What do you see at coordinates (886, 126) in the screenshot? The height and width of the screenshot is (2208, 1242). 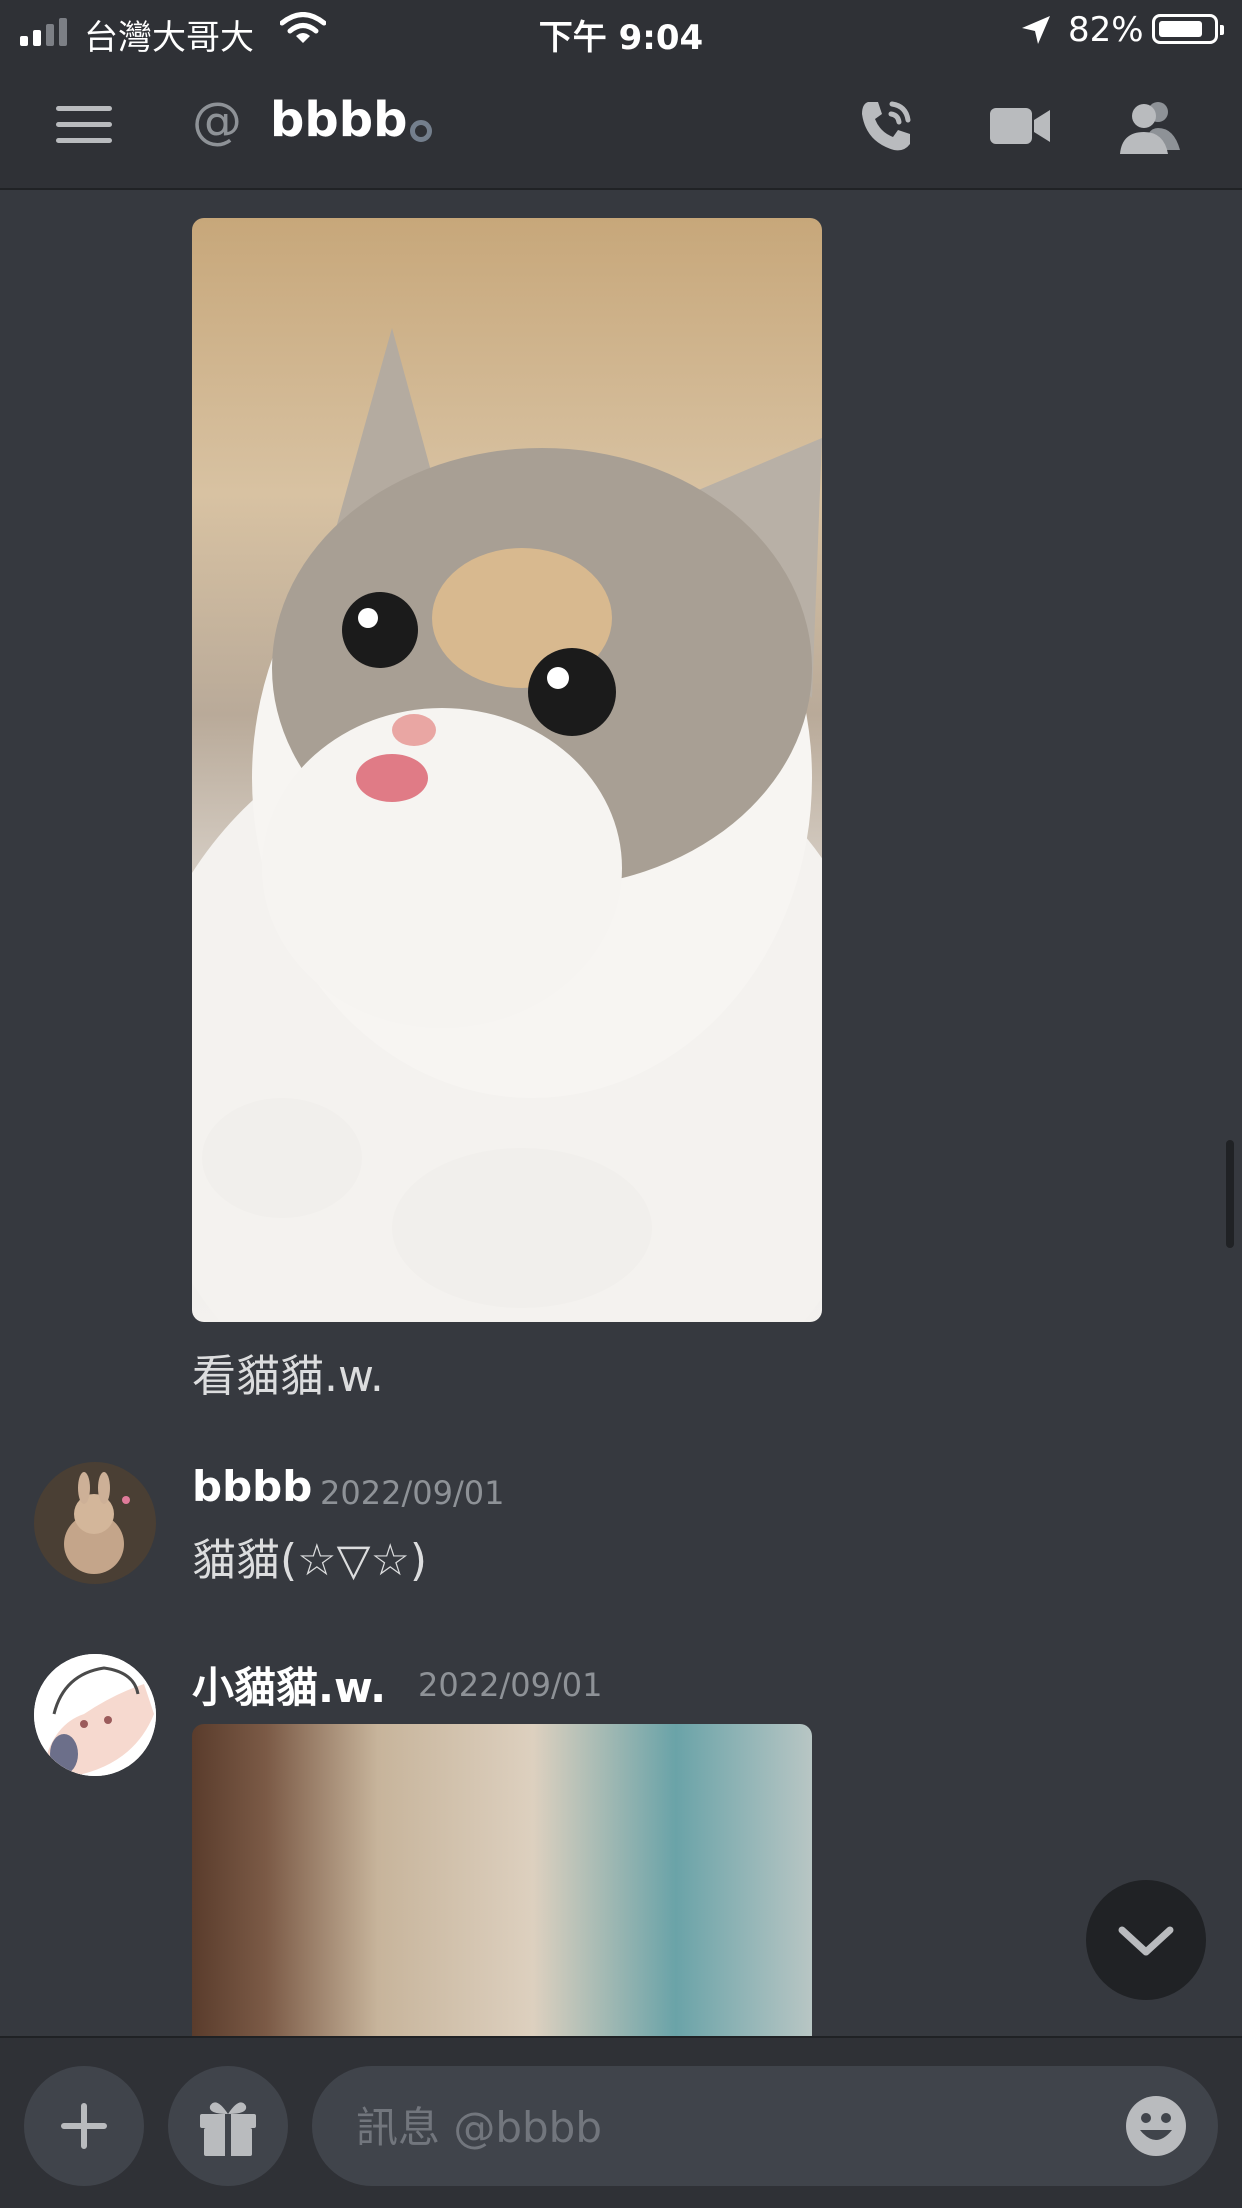 I see `phone-call-icon` at bounding box center [886, 126].